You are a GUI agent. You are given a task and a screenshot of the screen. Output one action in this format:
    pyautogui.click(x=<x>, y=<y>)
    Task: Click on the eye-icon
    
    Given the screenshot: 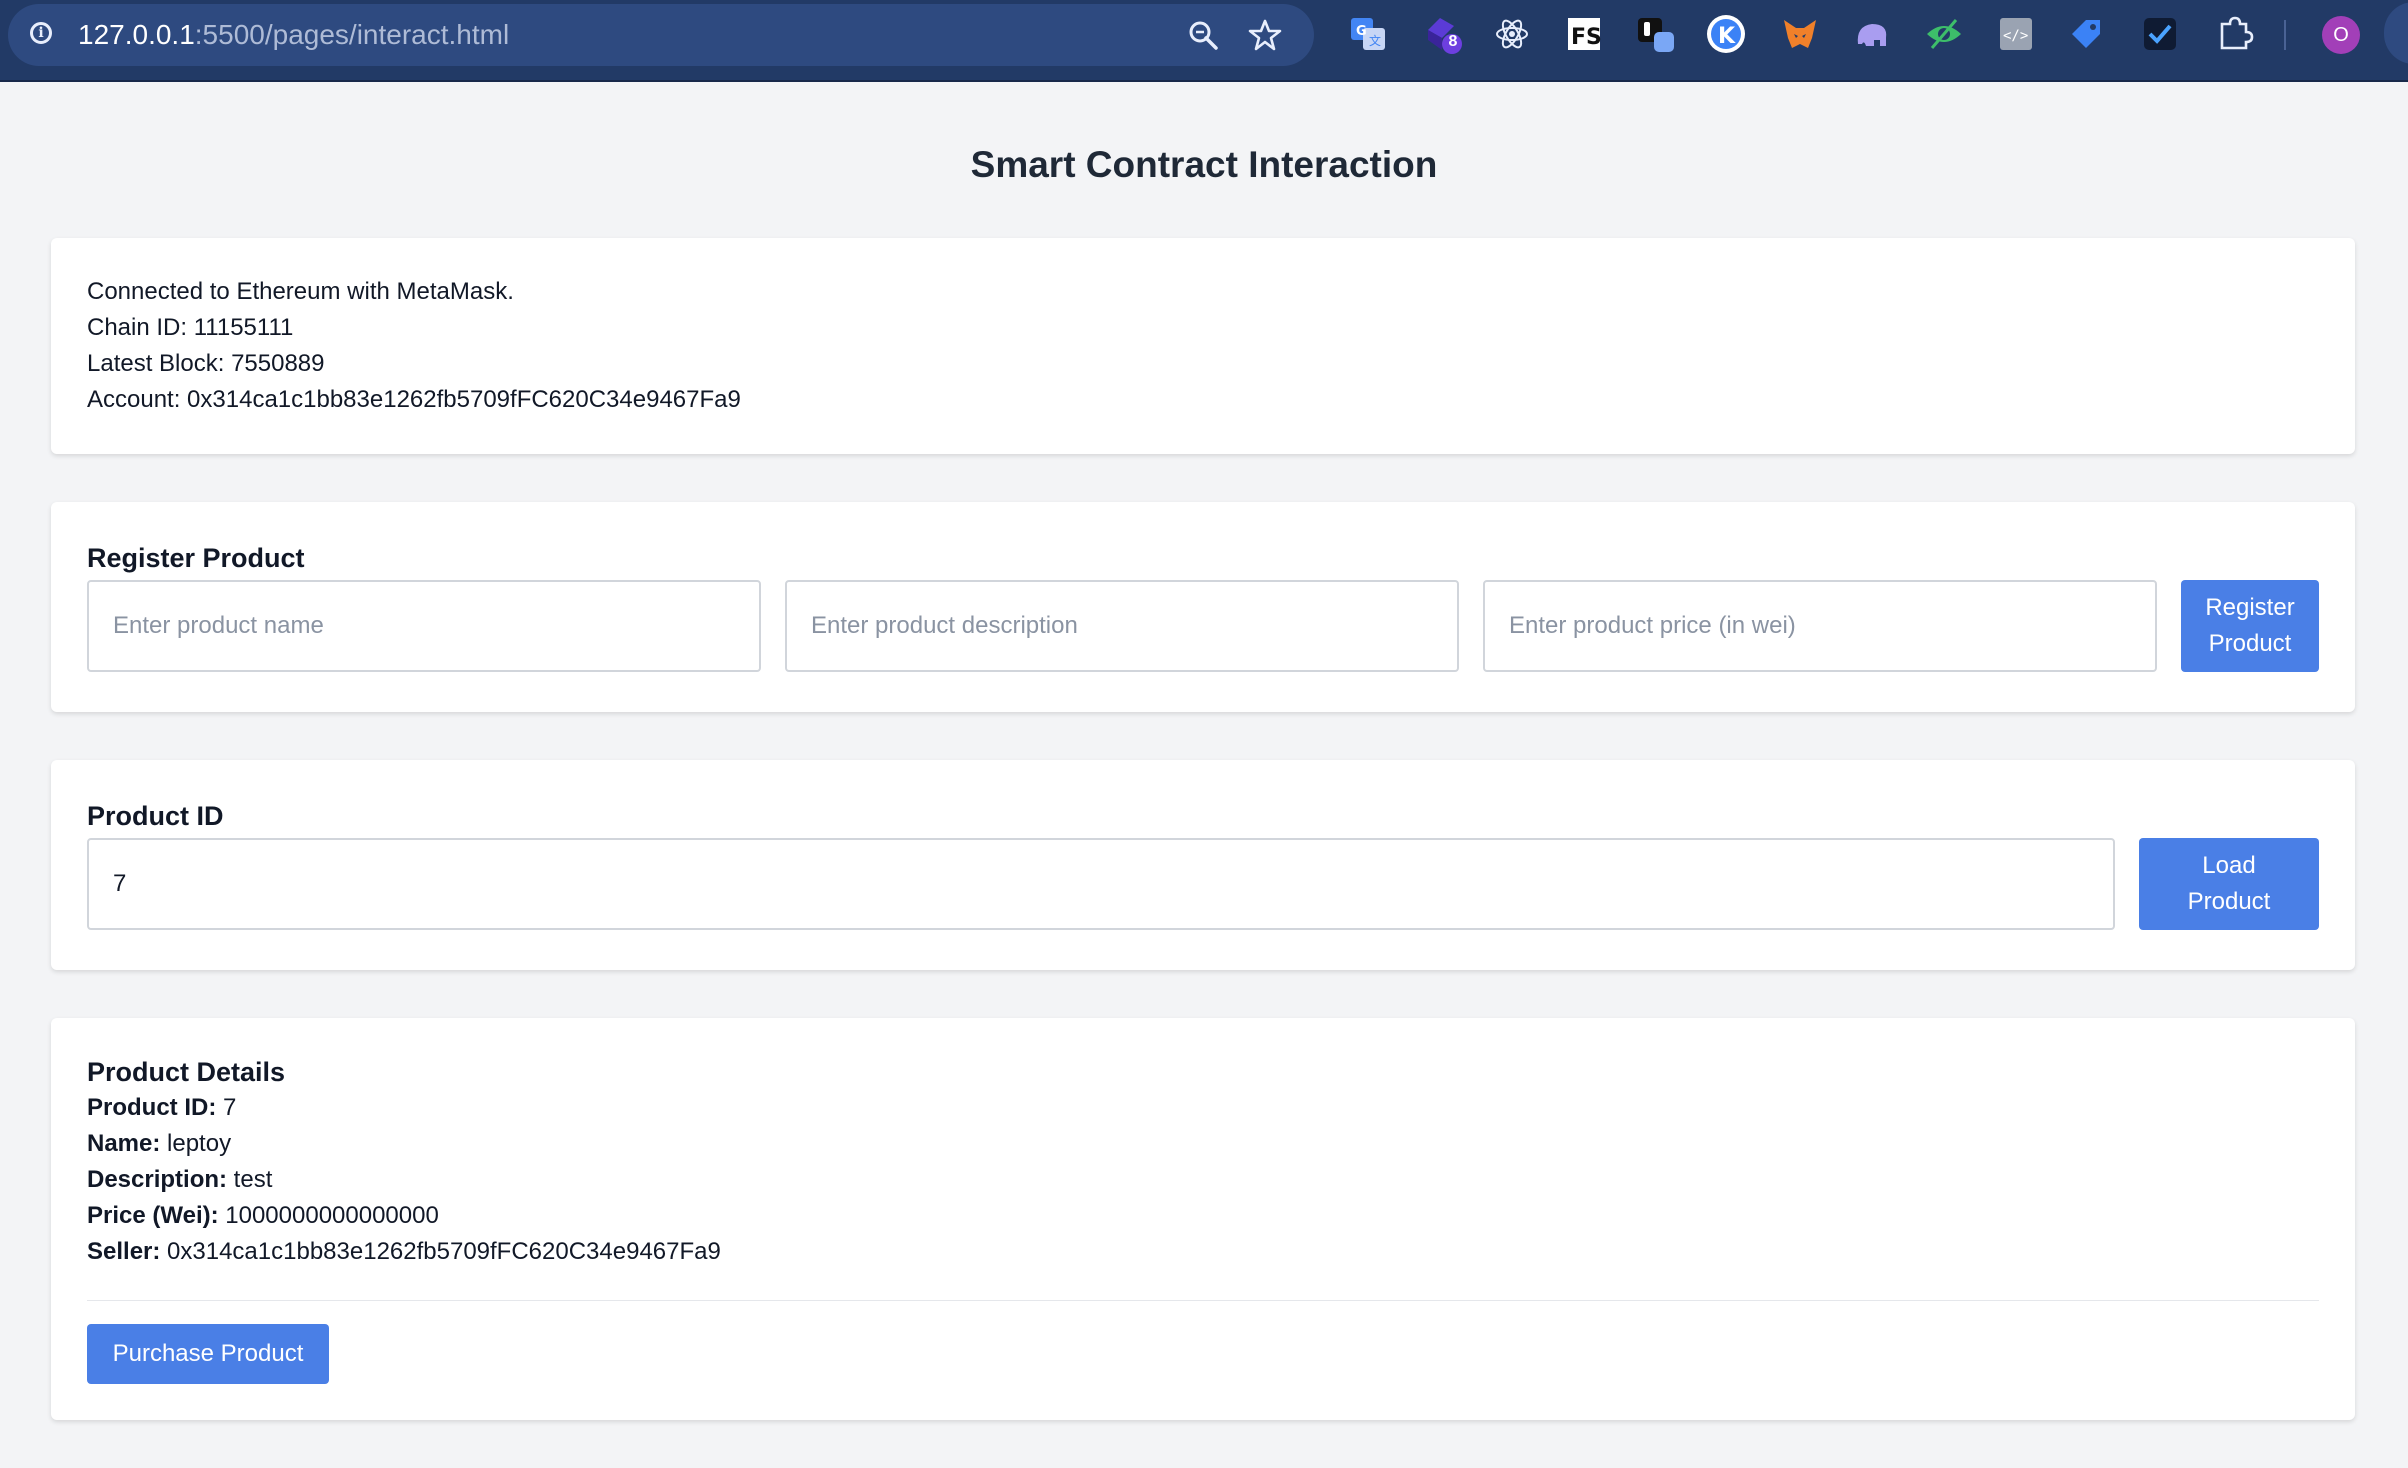 What is the action you would take?
    pyautogui.click(x=1944, y=34)
    